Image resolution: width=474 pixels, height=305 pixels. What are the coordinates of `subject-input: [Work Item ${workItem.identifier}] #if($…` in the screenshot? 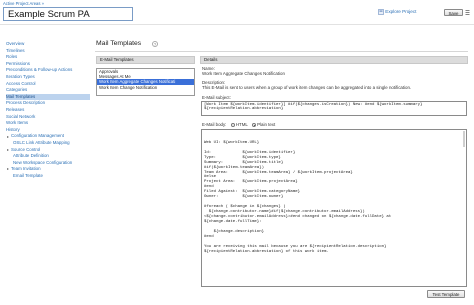 It's located at (334, 108).